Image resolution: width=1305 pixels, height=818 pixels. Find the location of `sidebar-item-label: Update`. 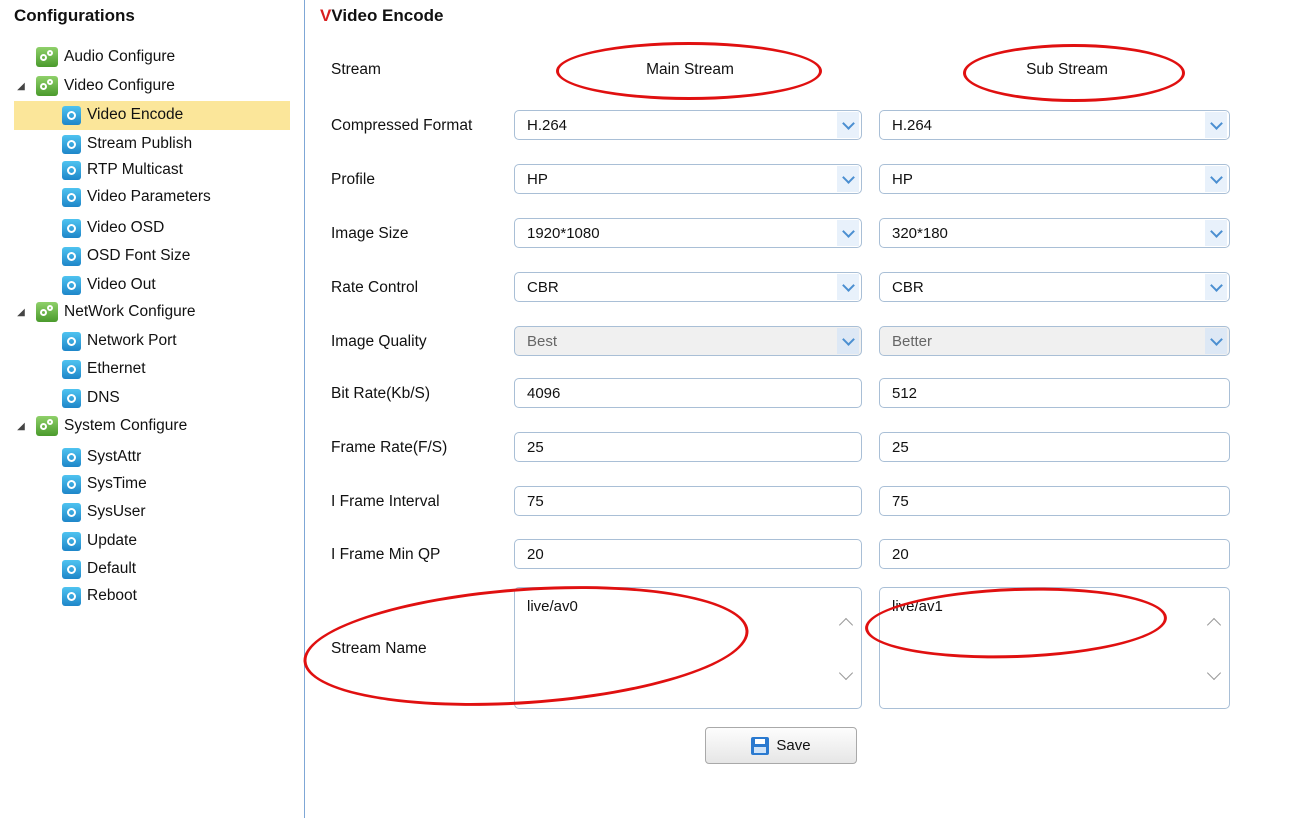

sidebar-item-label: Update is located at coordinates (112, 540).